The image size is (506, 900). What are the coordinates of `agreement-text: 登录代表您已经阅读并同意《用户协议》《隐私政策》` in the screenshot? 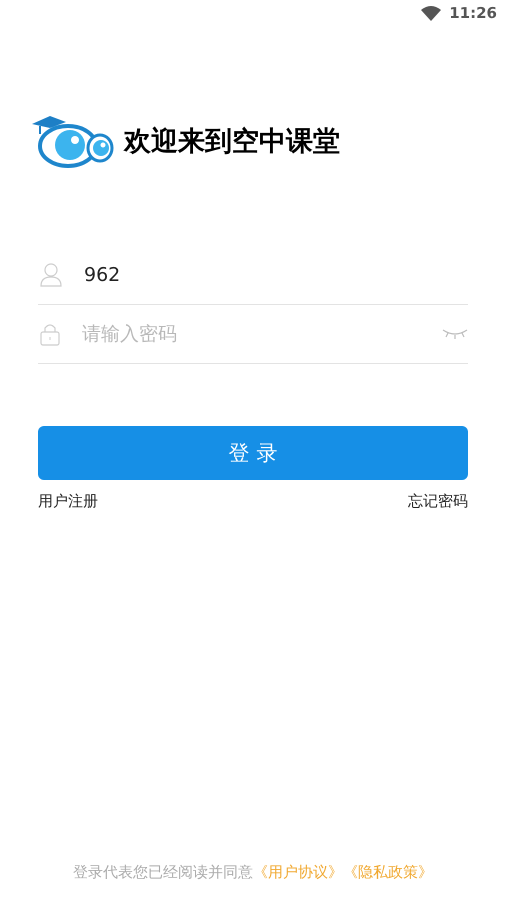 It's located at (253, 872).